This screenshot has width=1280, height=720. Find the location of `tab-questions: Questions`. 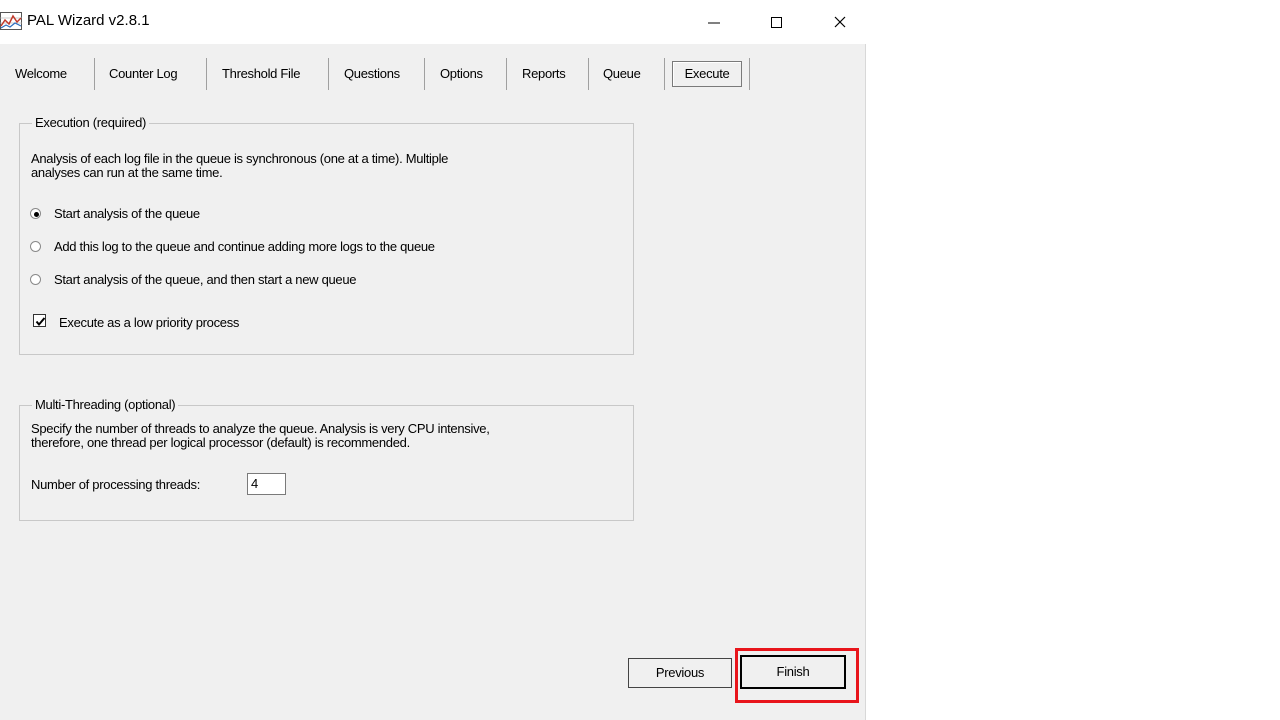

tab-questions: Questions is located at coordinates (372, 74).